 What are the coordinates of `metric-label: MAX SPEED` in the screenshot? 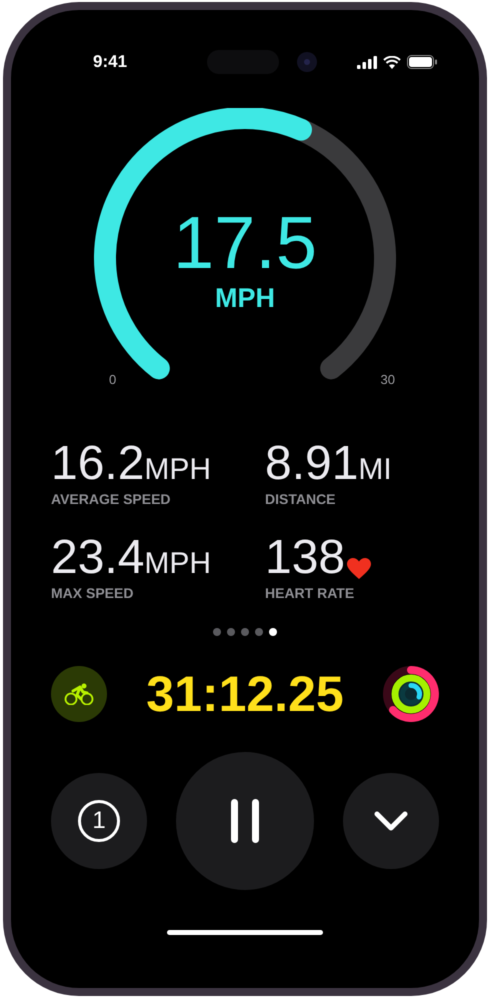 It's located at (92, 593).